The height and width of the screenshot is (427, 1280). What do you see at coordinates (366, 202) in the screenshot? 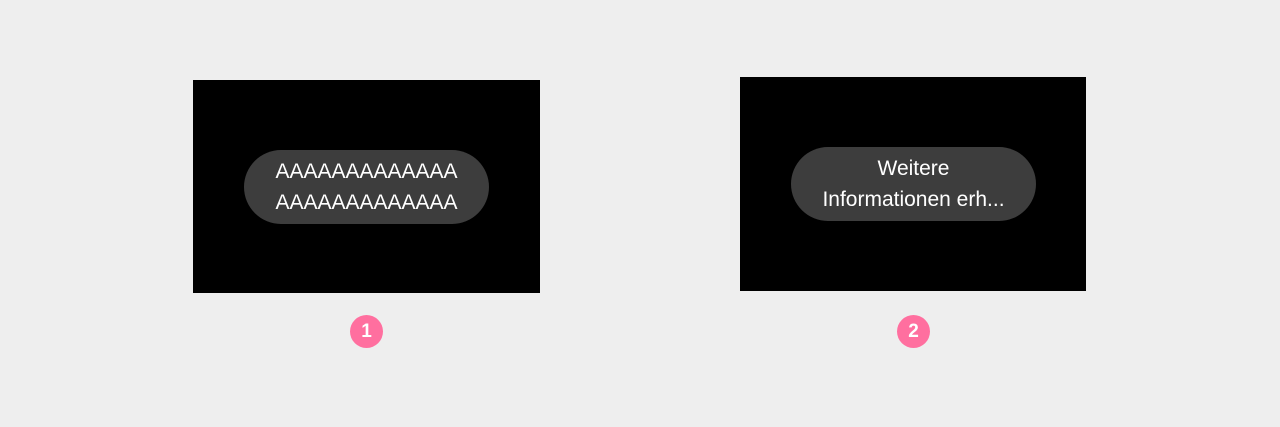
I see `chip-line-2: AAAAAAAAAAAAA` at bounding box center [366, 202].